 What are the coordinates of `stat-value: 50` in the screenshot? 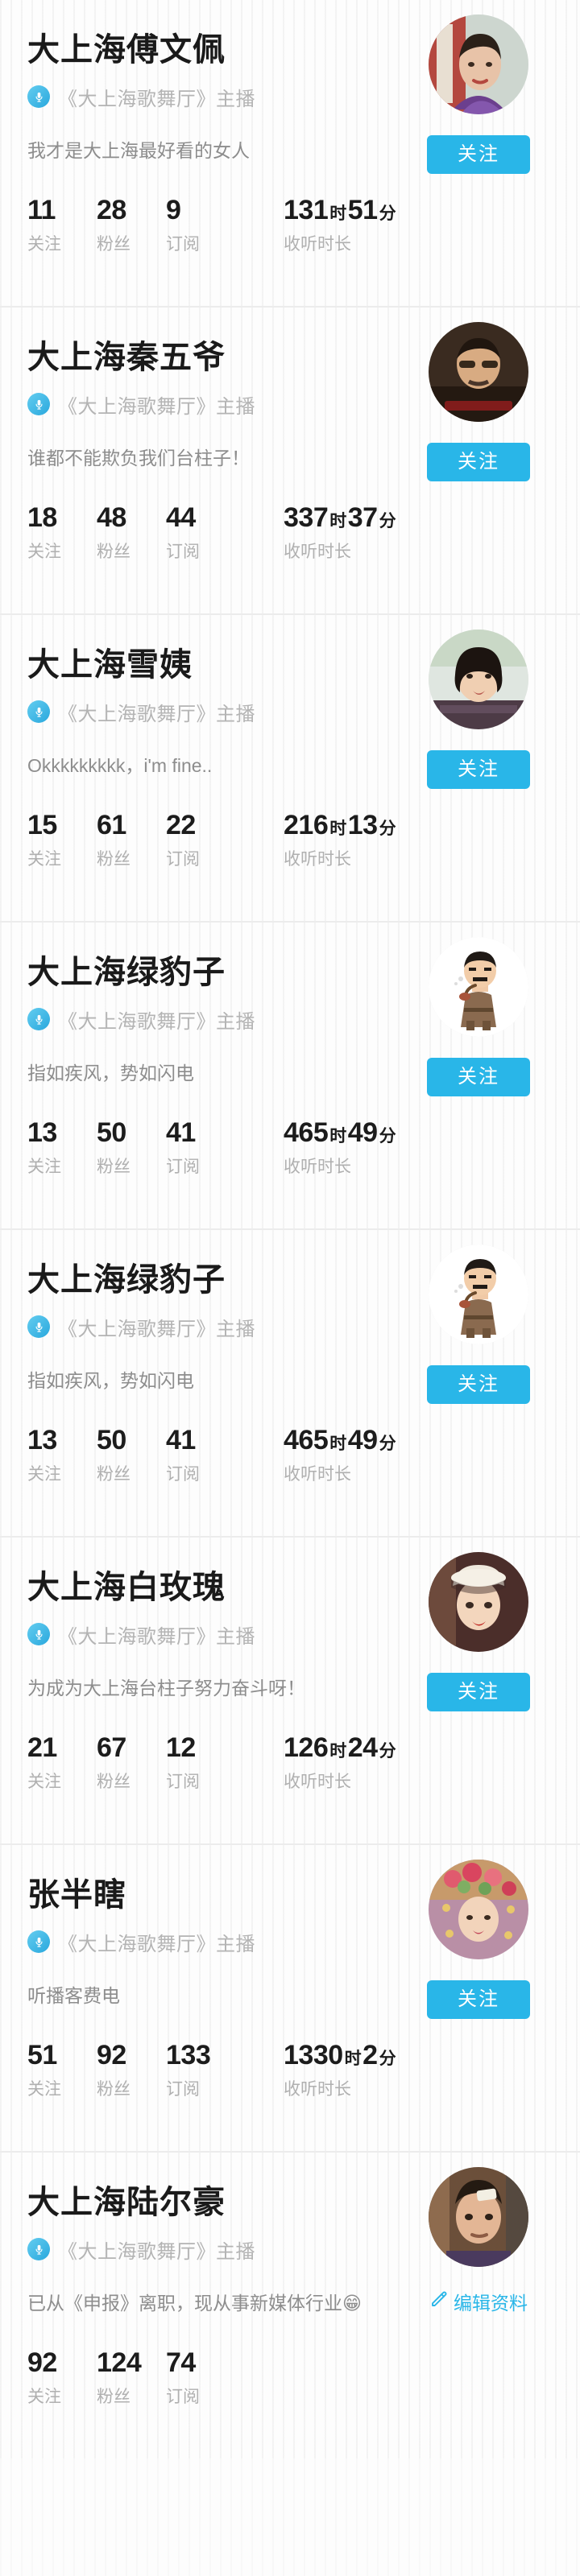 It's located at (112, 1133).